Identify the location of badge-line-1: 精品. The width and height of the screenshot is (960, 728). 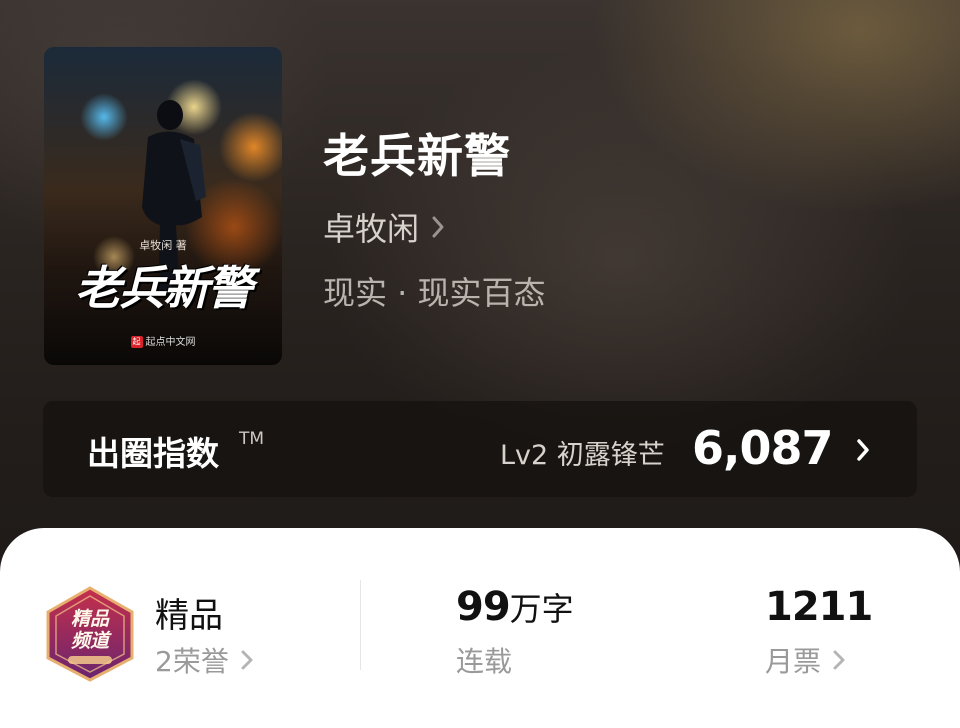
(89, 619).